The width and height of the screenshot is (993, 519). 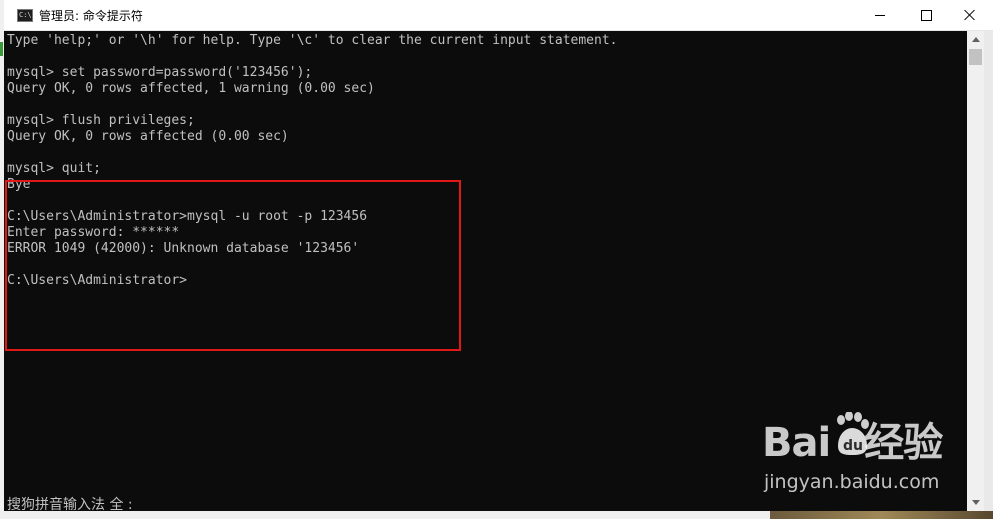 I want to click on arrow-up-icon, so click(x=975, y=39).